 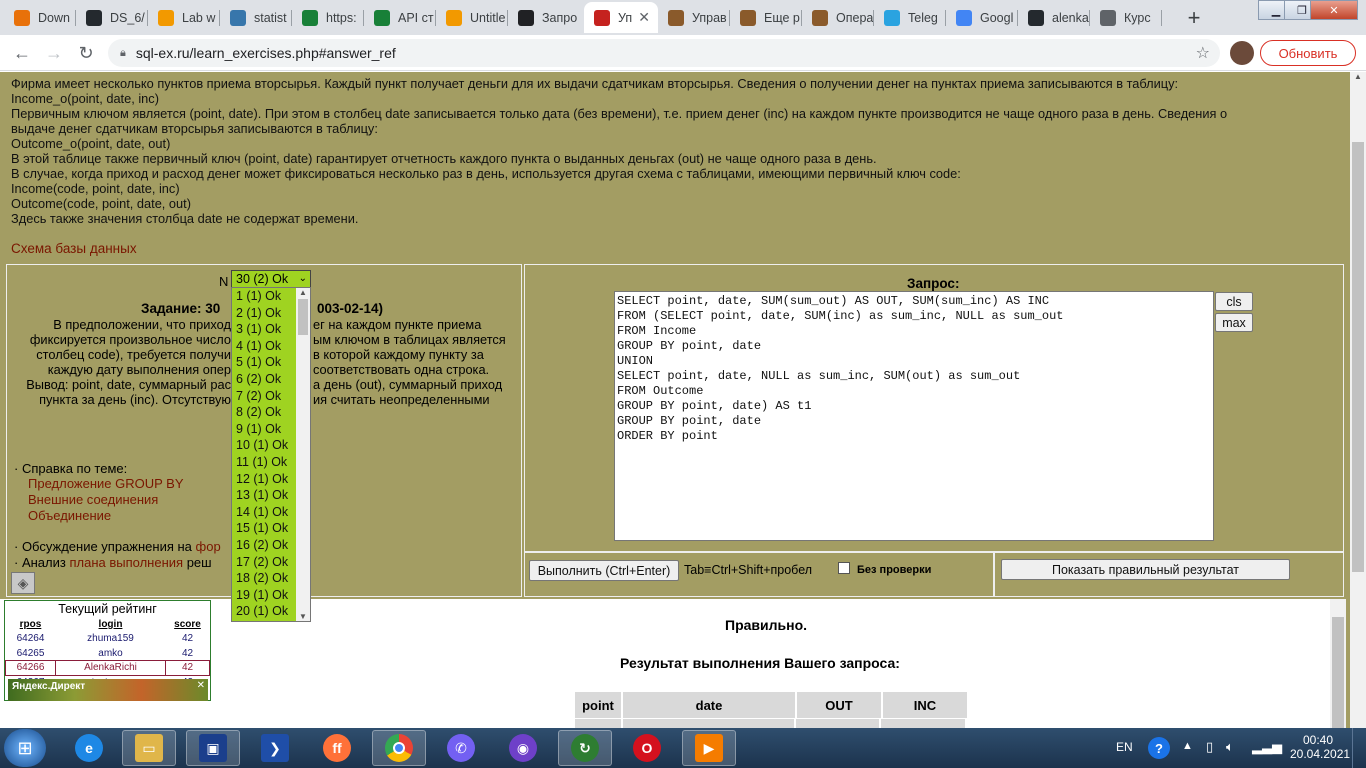 What do you see at coordinates (264, 495) in the screenshot?
I see `exercise-option: 13 (1) Ok` at bounding box center [264, 495].